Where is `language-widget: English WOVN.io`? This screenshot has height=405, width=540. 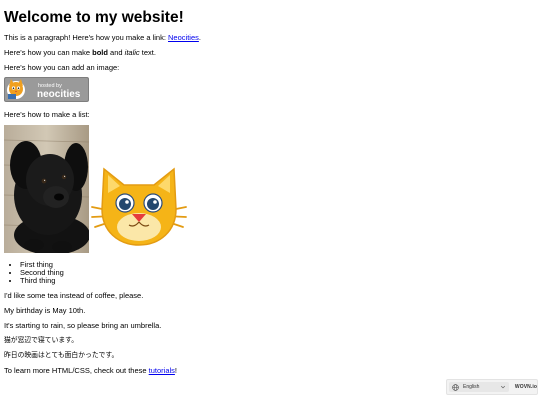 language-widget: English WOVN.io is located at coordinates (492, 387).